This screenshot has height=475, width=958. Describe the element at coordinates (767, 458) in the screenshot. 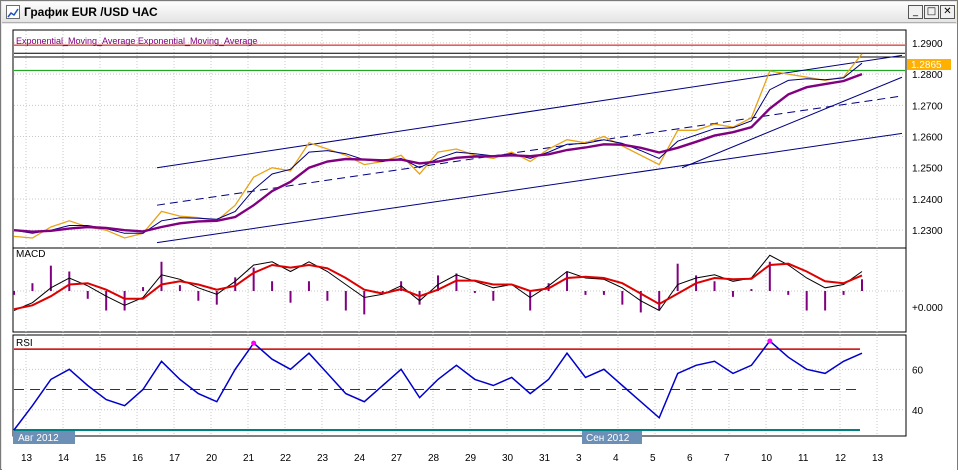

I see `x-tick-label: 10` at that location.